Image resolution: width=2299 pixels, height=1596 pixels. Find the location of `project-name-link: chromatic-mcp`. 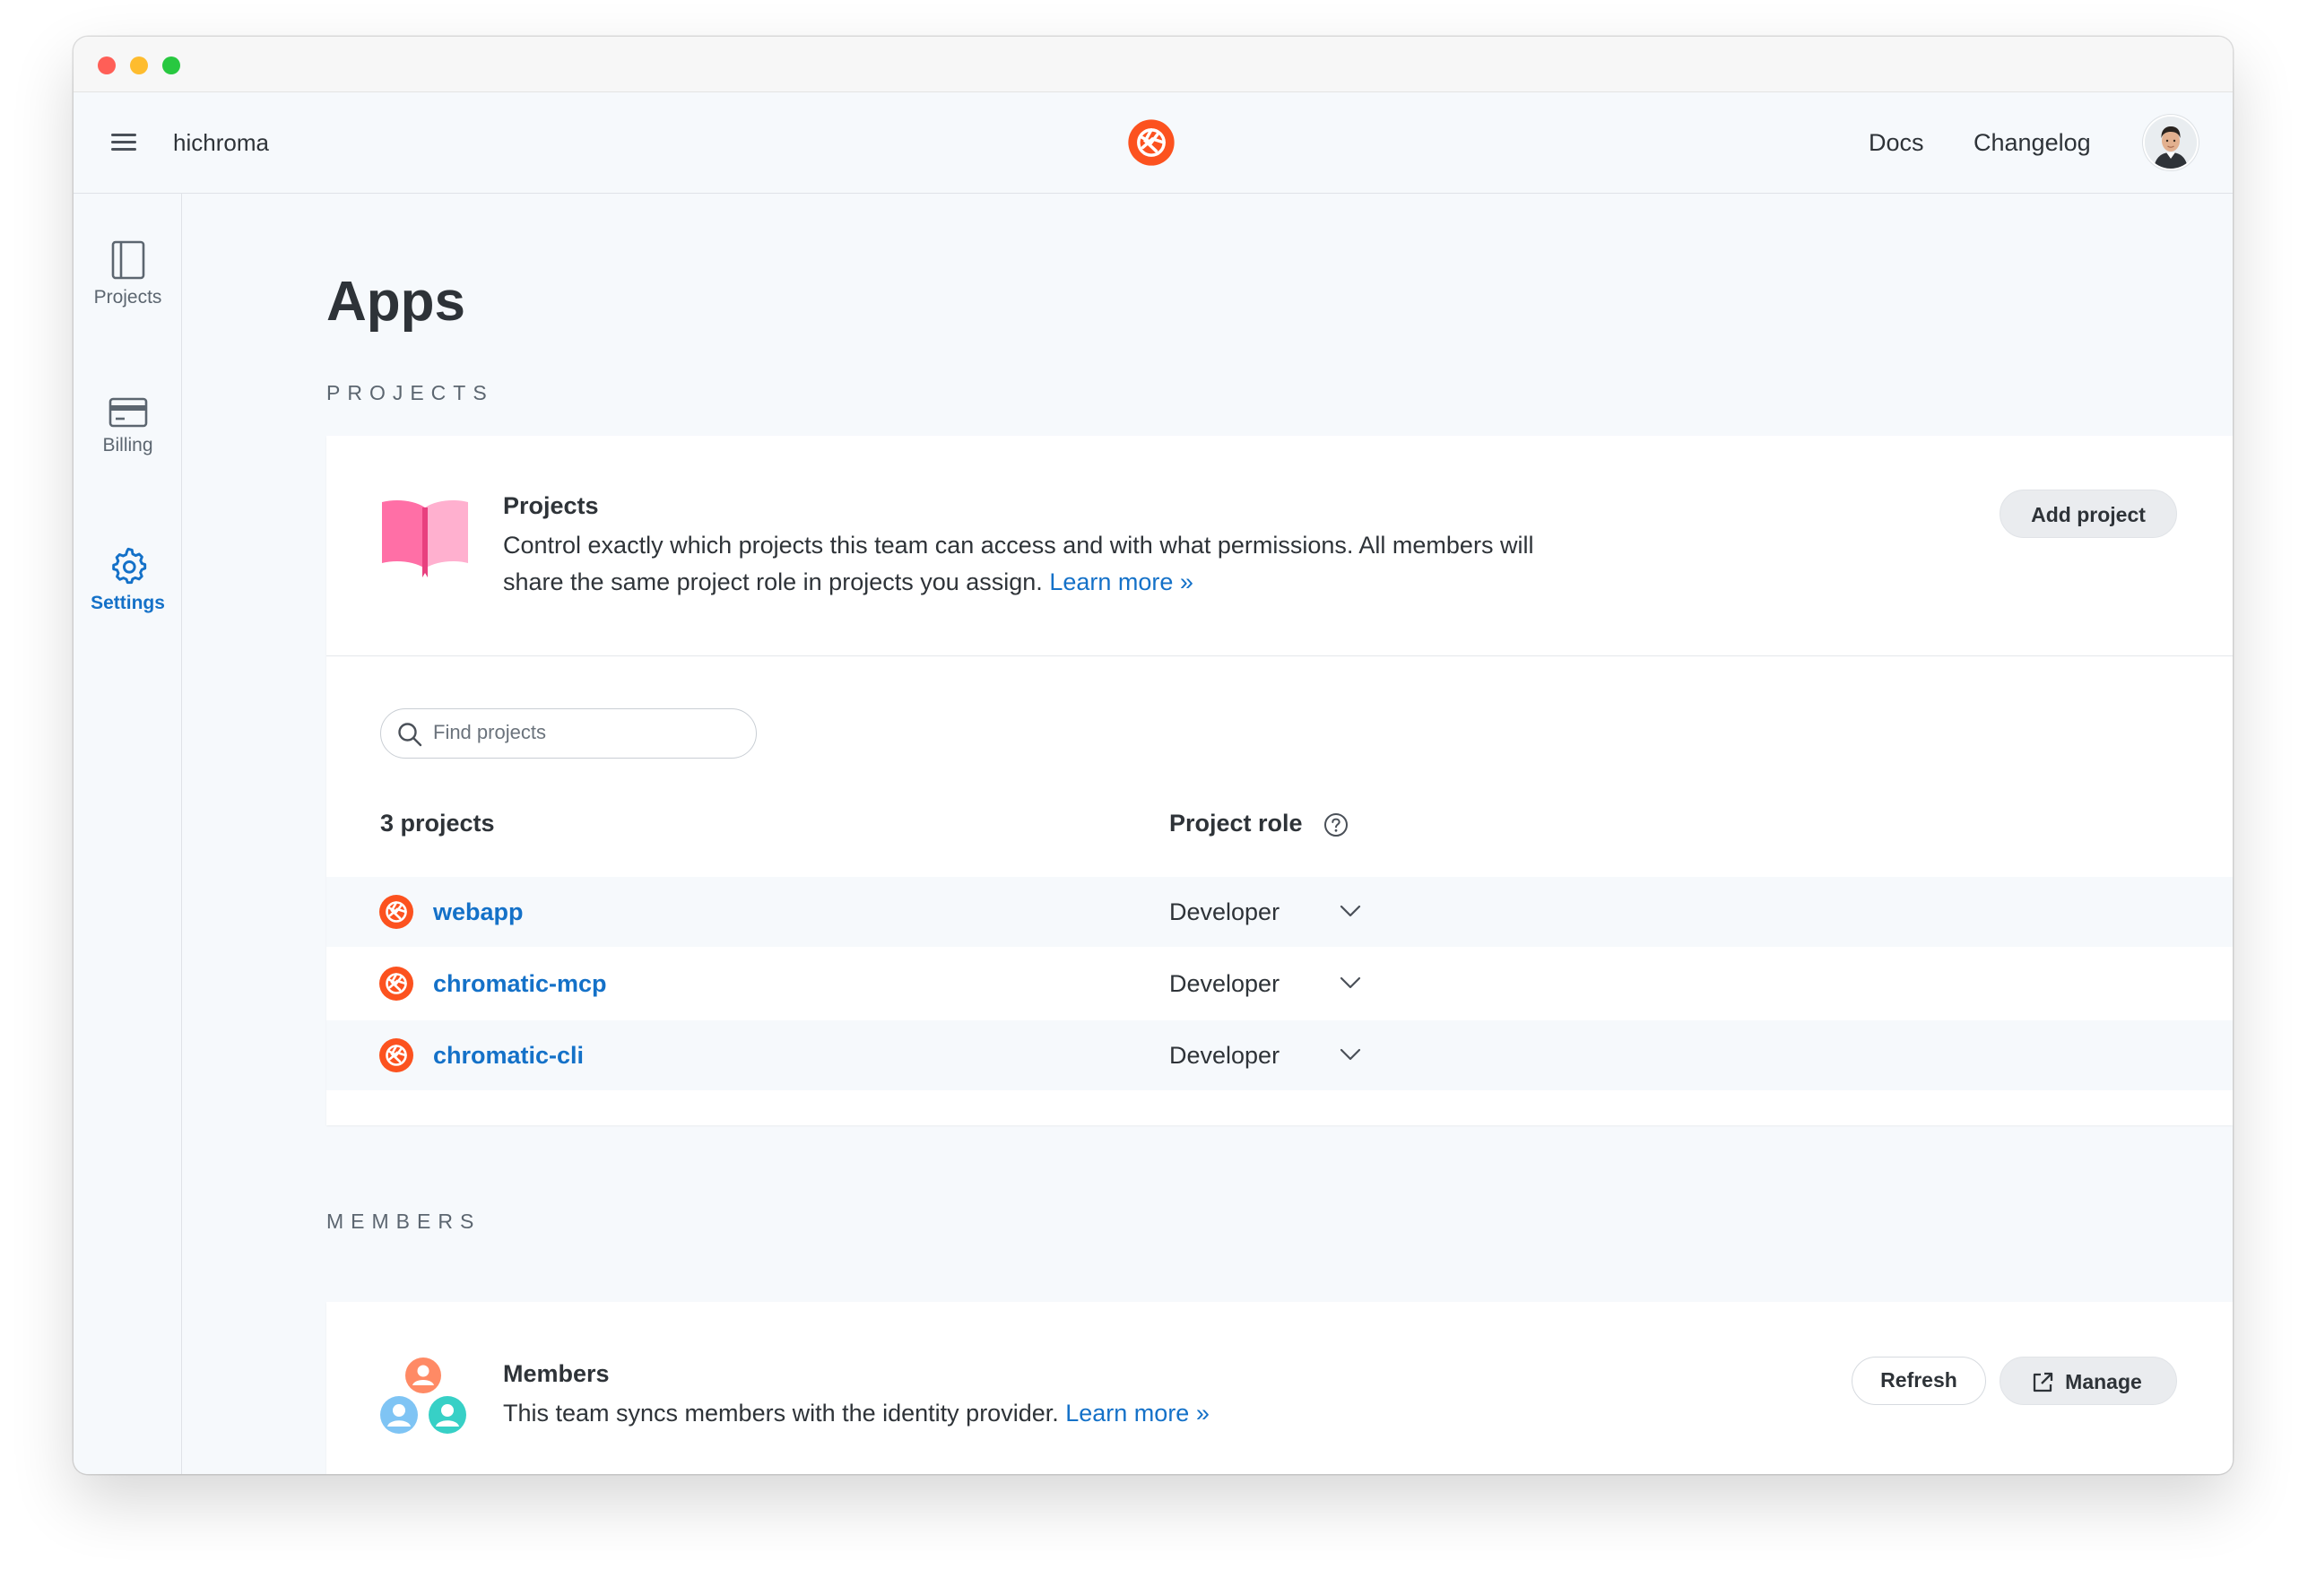

project-name-link: chromatic-mcp is located at coordinates (520, 984).